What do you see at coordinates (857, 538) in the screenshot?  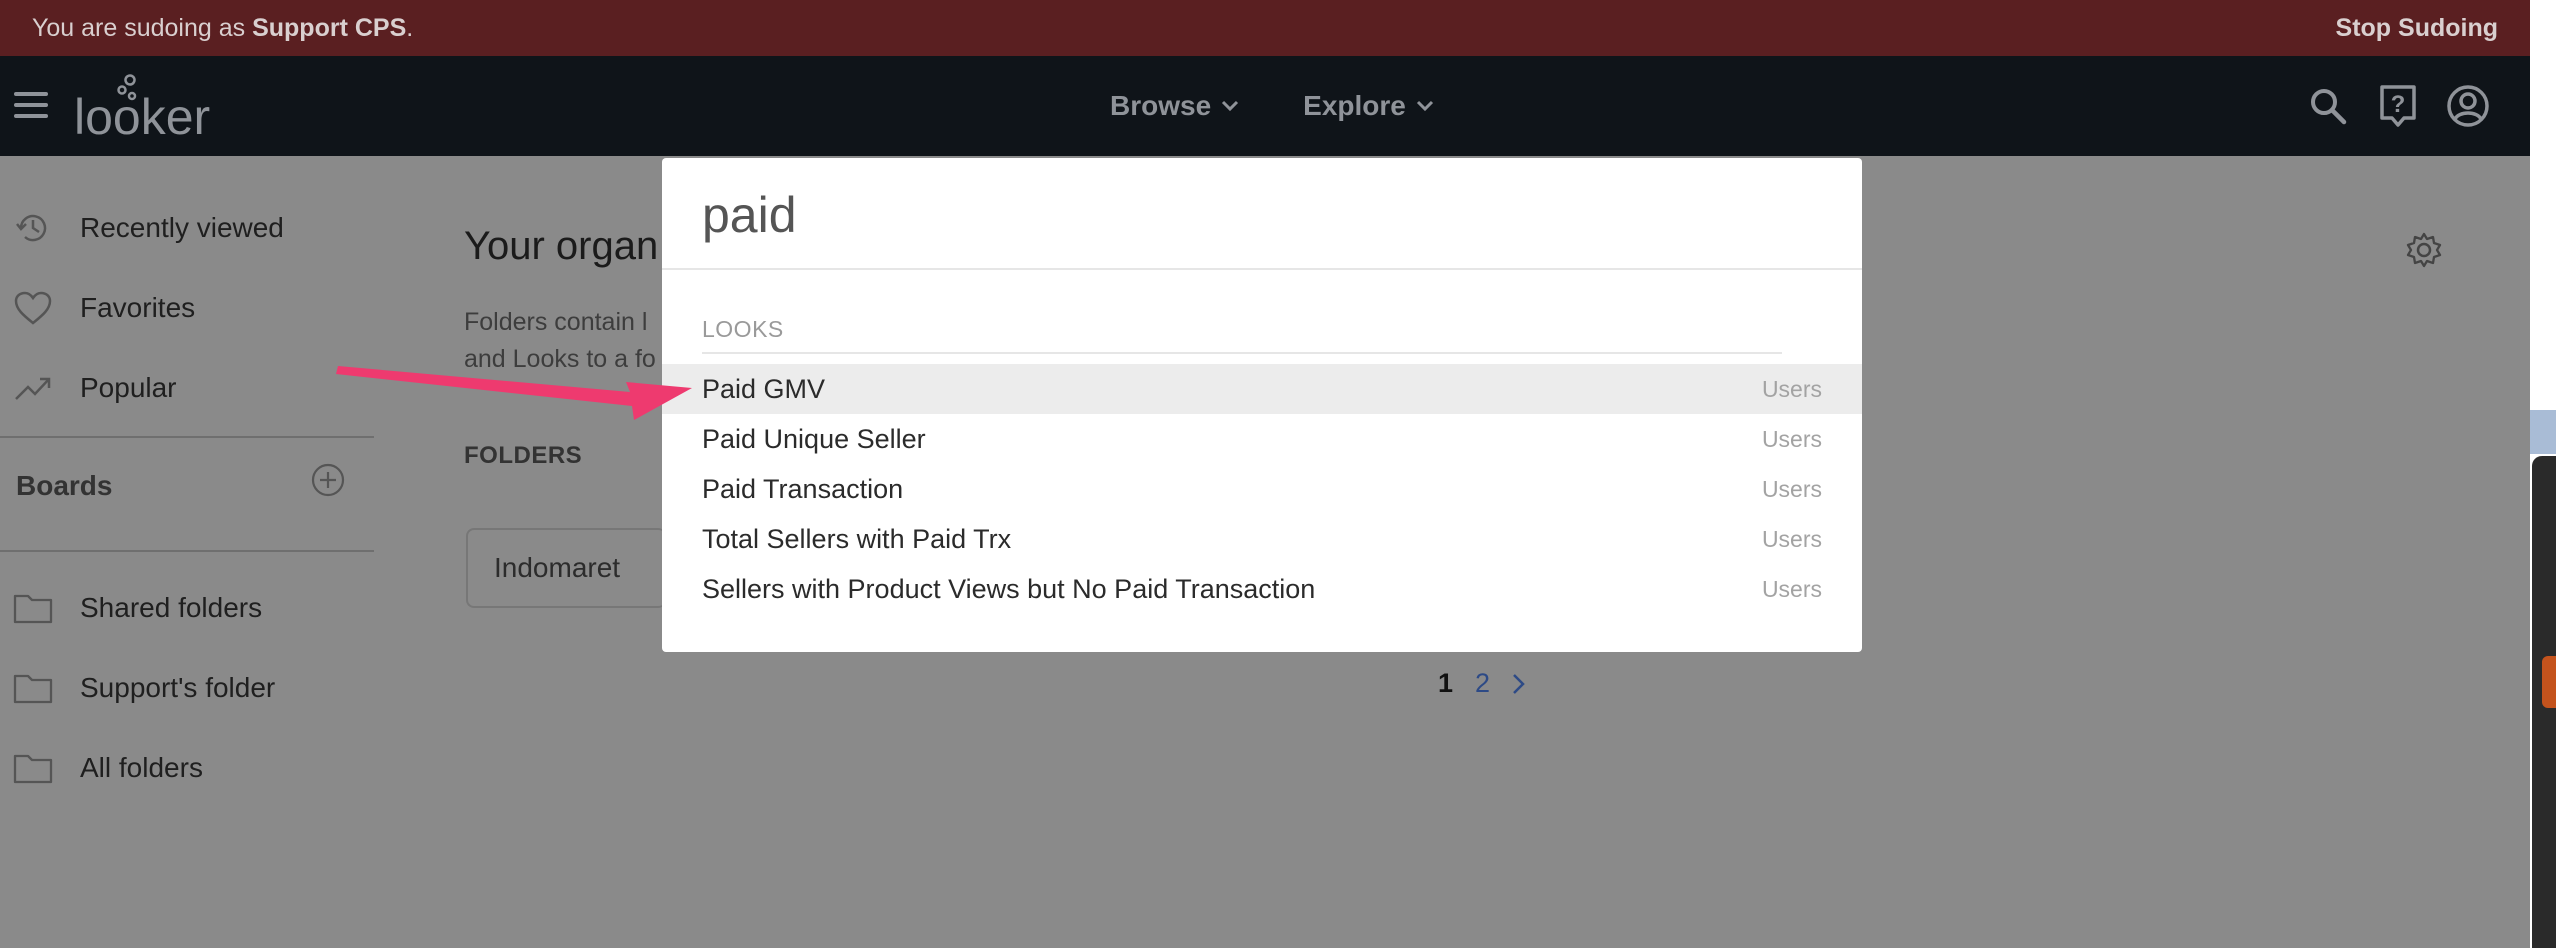 I see `result-title: Total Sellers with Paid Trx` at bounding box center [857, 538].